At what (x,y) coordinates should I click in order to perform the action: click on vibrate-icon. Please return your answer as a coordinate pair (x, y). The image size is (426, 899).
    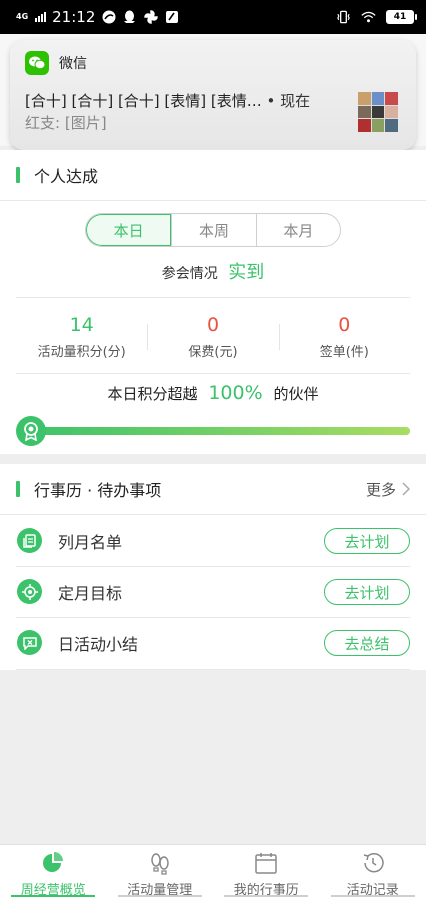
    Looking at the image, I should click on (343, 17).